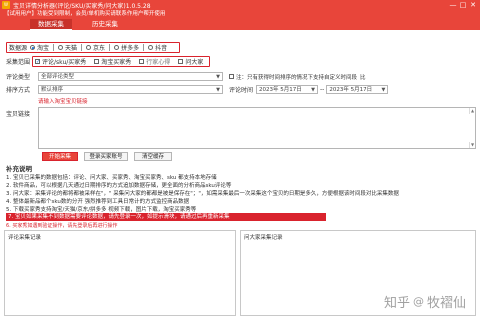 The width and height of the screenshot is (480, 320). Describe the element at coordinates (241, 90) in the screenshot. I see `comment-time-label: 评论时间` at that location.